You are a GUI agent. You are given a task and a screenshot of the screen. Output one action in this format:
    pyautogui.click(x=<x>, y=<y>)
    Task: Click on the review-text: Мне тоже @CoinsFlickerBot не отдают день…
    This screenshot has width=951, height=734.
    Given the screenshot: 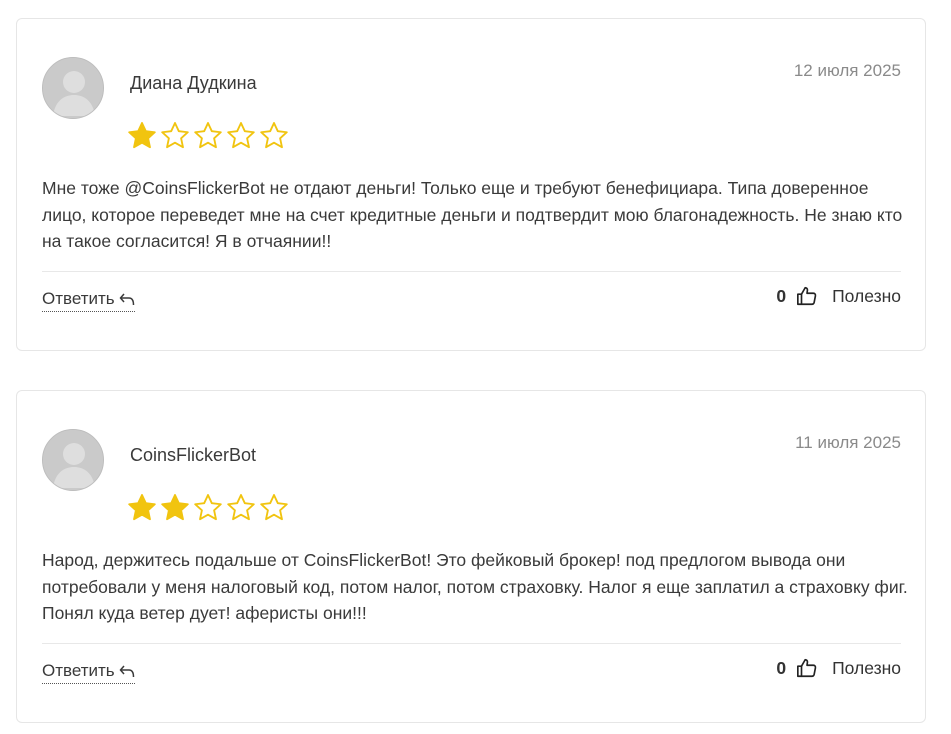 What is the action you would take?
    pyautogui.click(x=472, y=214)
    